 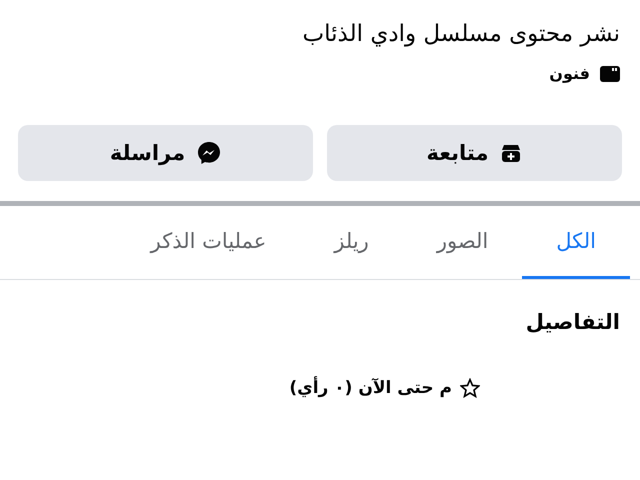 What do you see at coordinates (209, 153) in the screenshot?
I see `messenger-icon` at bounding box center [209, 153].